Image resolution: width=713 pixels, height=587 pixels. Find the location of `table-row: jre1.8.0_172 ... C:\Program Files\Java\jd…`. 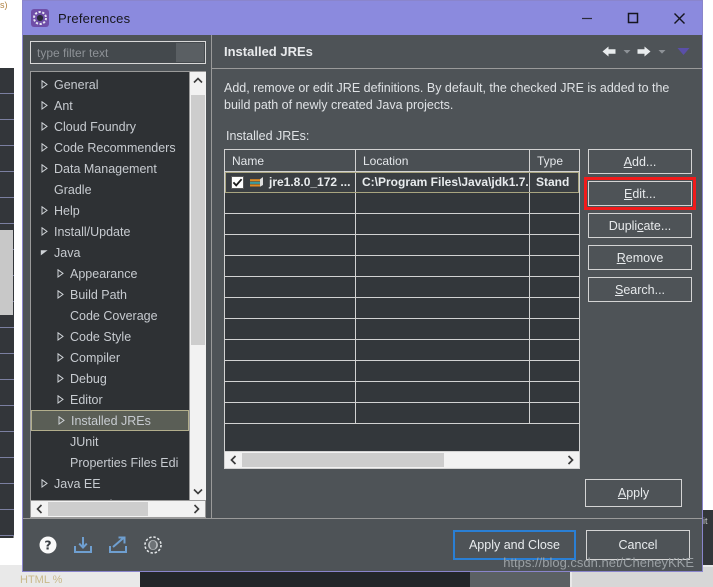

table-row: jre1.8.0_172 ... C:\Program Files\Java\jd… is located at coordinates (402, 182).